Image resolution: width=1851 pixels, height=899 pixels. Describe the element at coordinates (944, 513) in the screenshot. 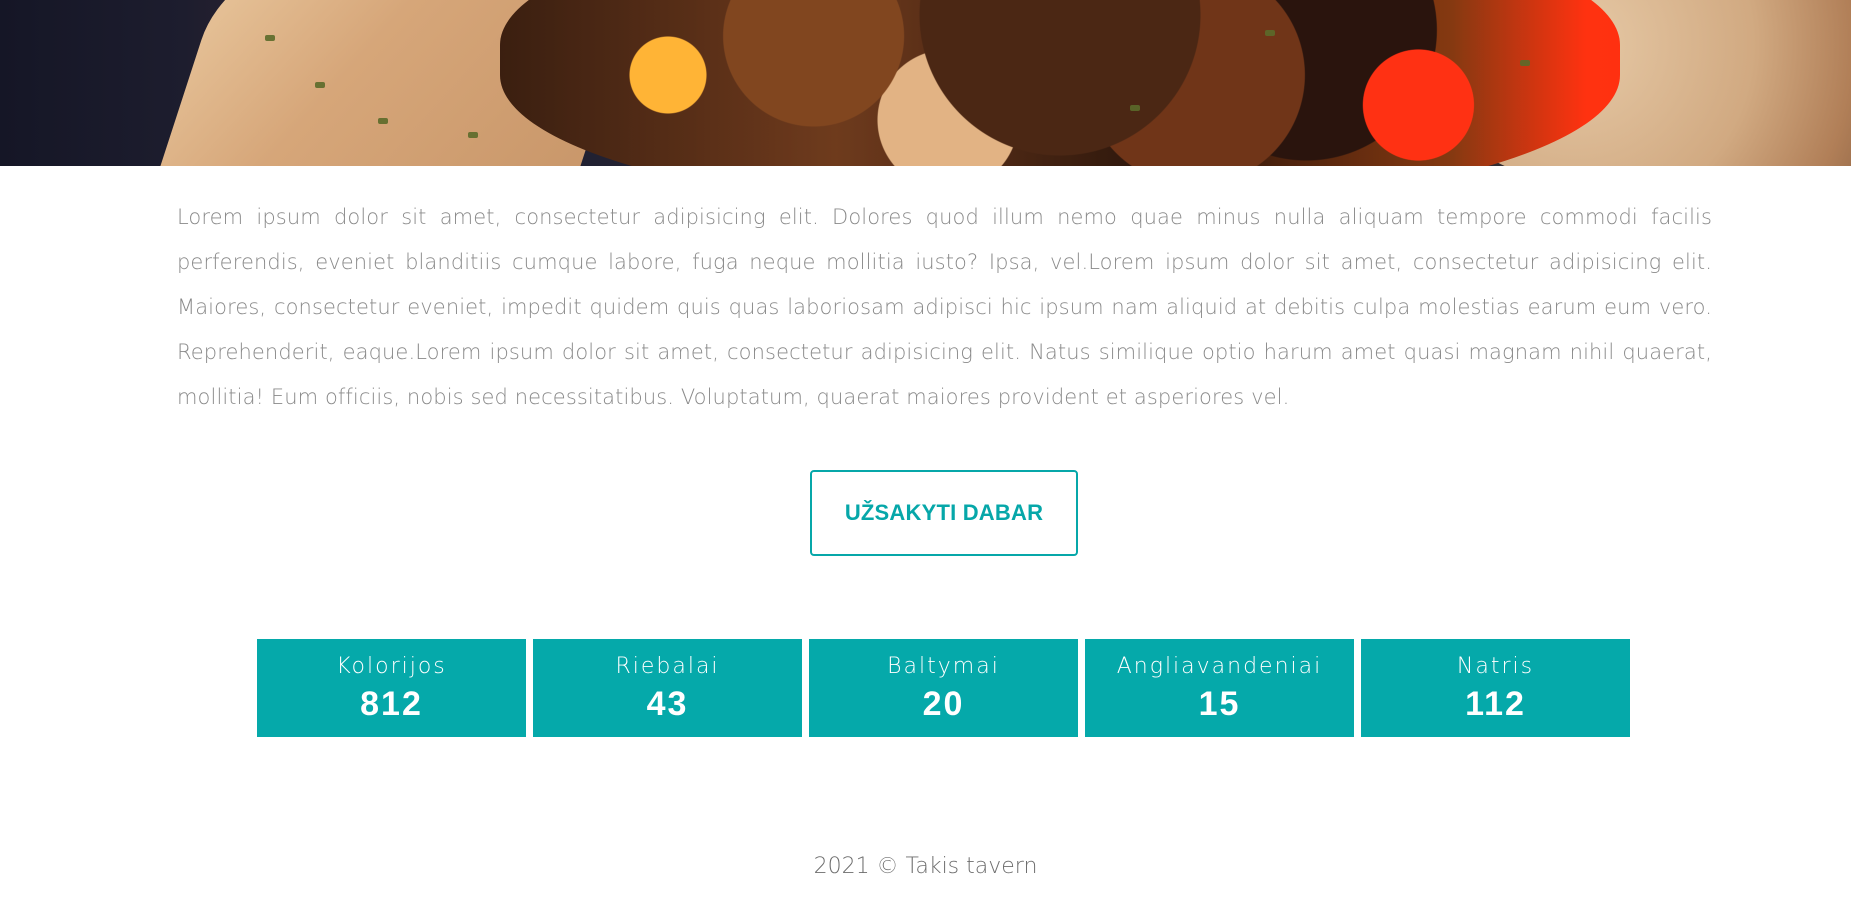

I see `order-now-button: UŽSAKYTI DABAR` at that location.